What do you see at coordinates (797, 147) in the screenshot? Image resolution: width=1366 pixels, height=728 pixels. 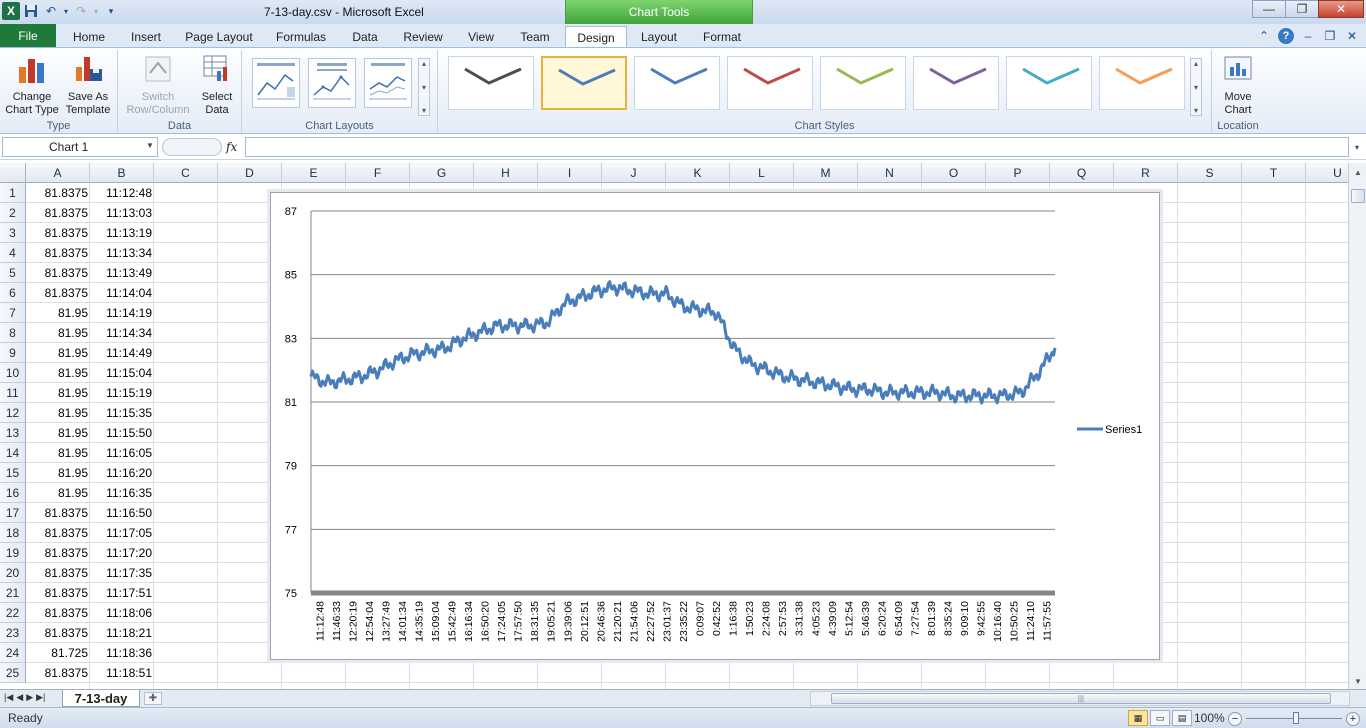 I see `formula-input` at bounding box center [797, 147].